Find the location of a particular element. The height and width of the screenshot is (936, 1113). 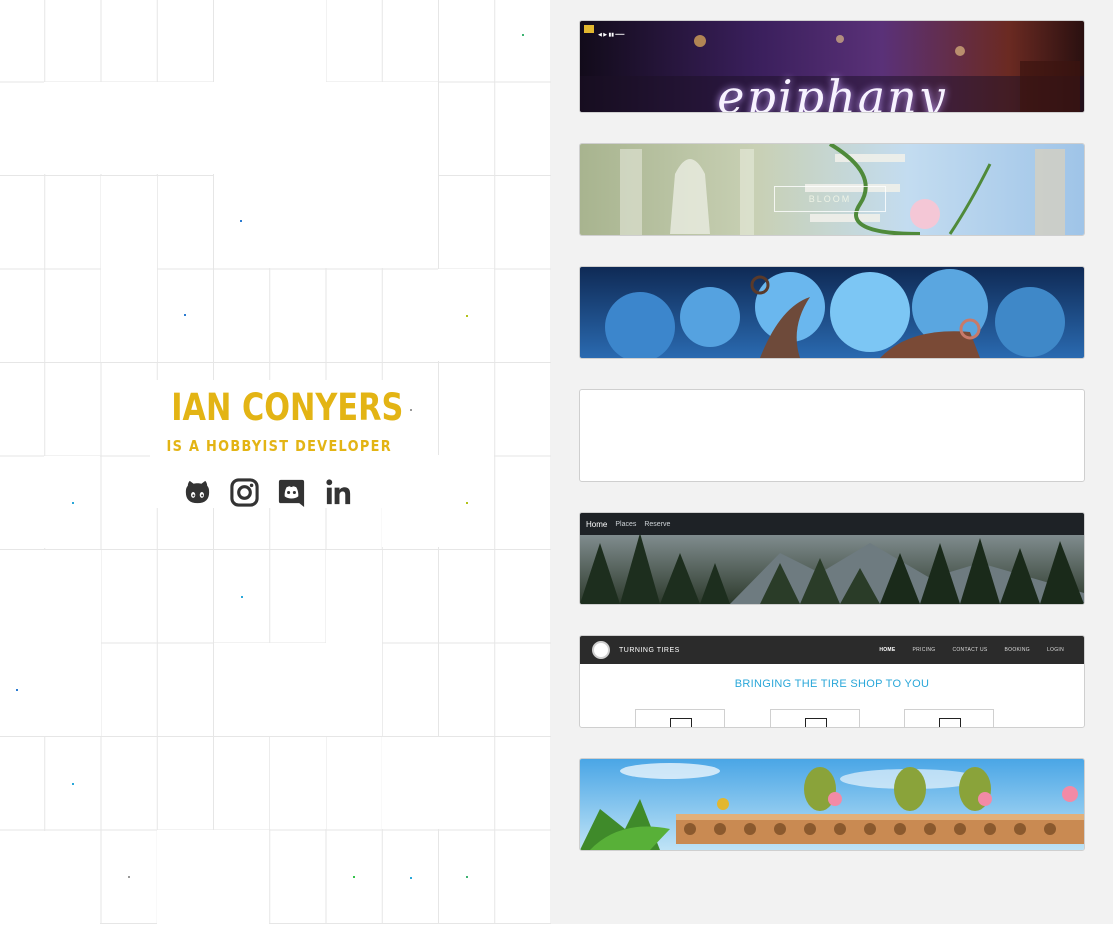

linkedin-icon is located at coordinates (338, 491).